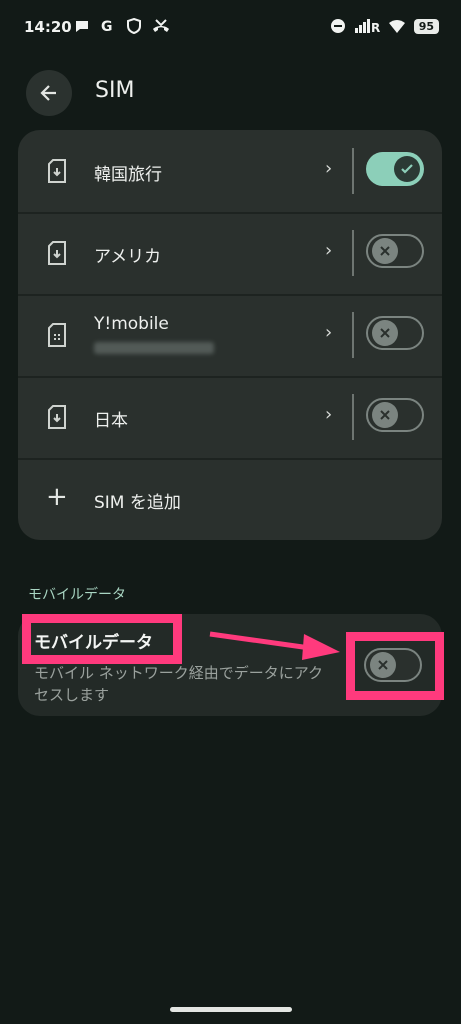  I want to click on google-g-icon: G, so click(107, 26).